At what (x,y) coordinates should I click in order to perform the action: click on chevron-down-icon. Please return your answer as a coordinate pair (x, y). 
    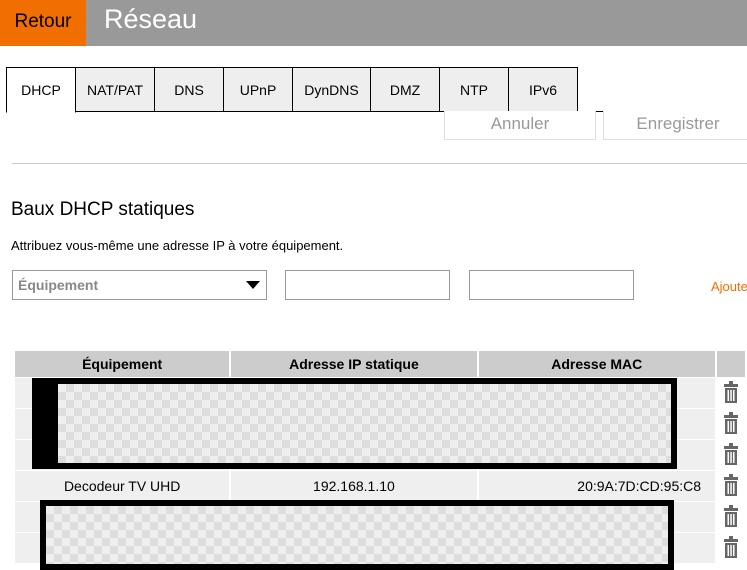
    Looking at the image, I should click on (253, 285).